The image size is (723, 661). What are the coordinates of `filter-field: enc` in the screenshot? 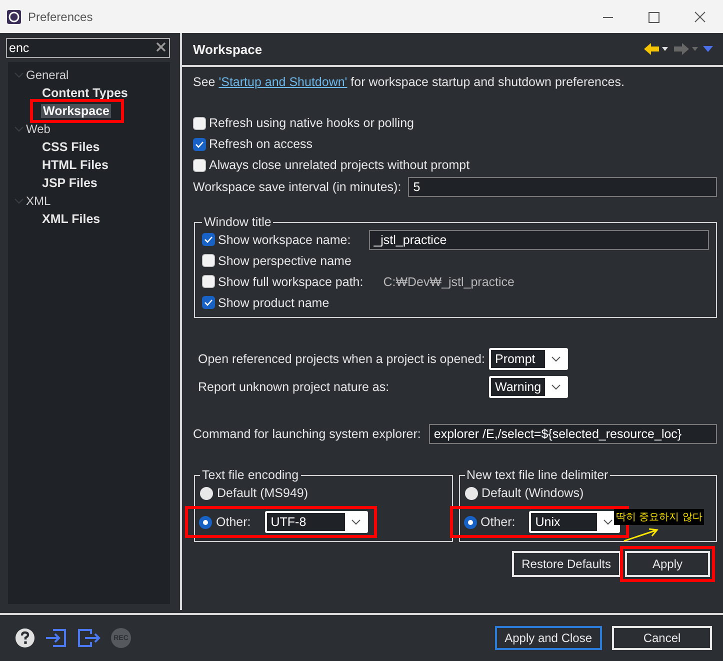 It's located at (88, 48).